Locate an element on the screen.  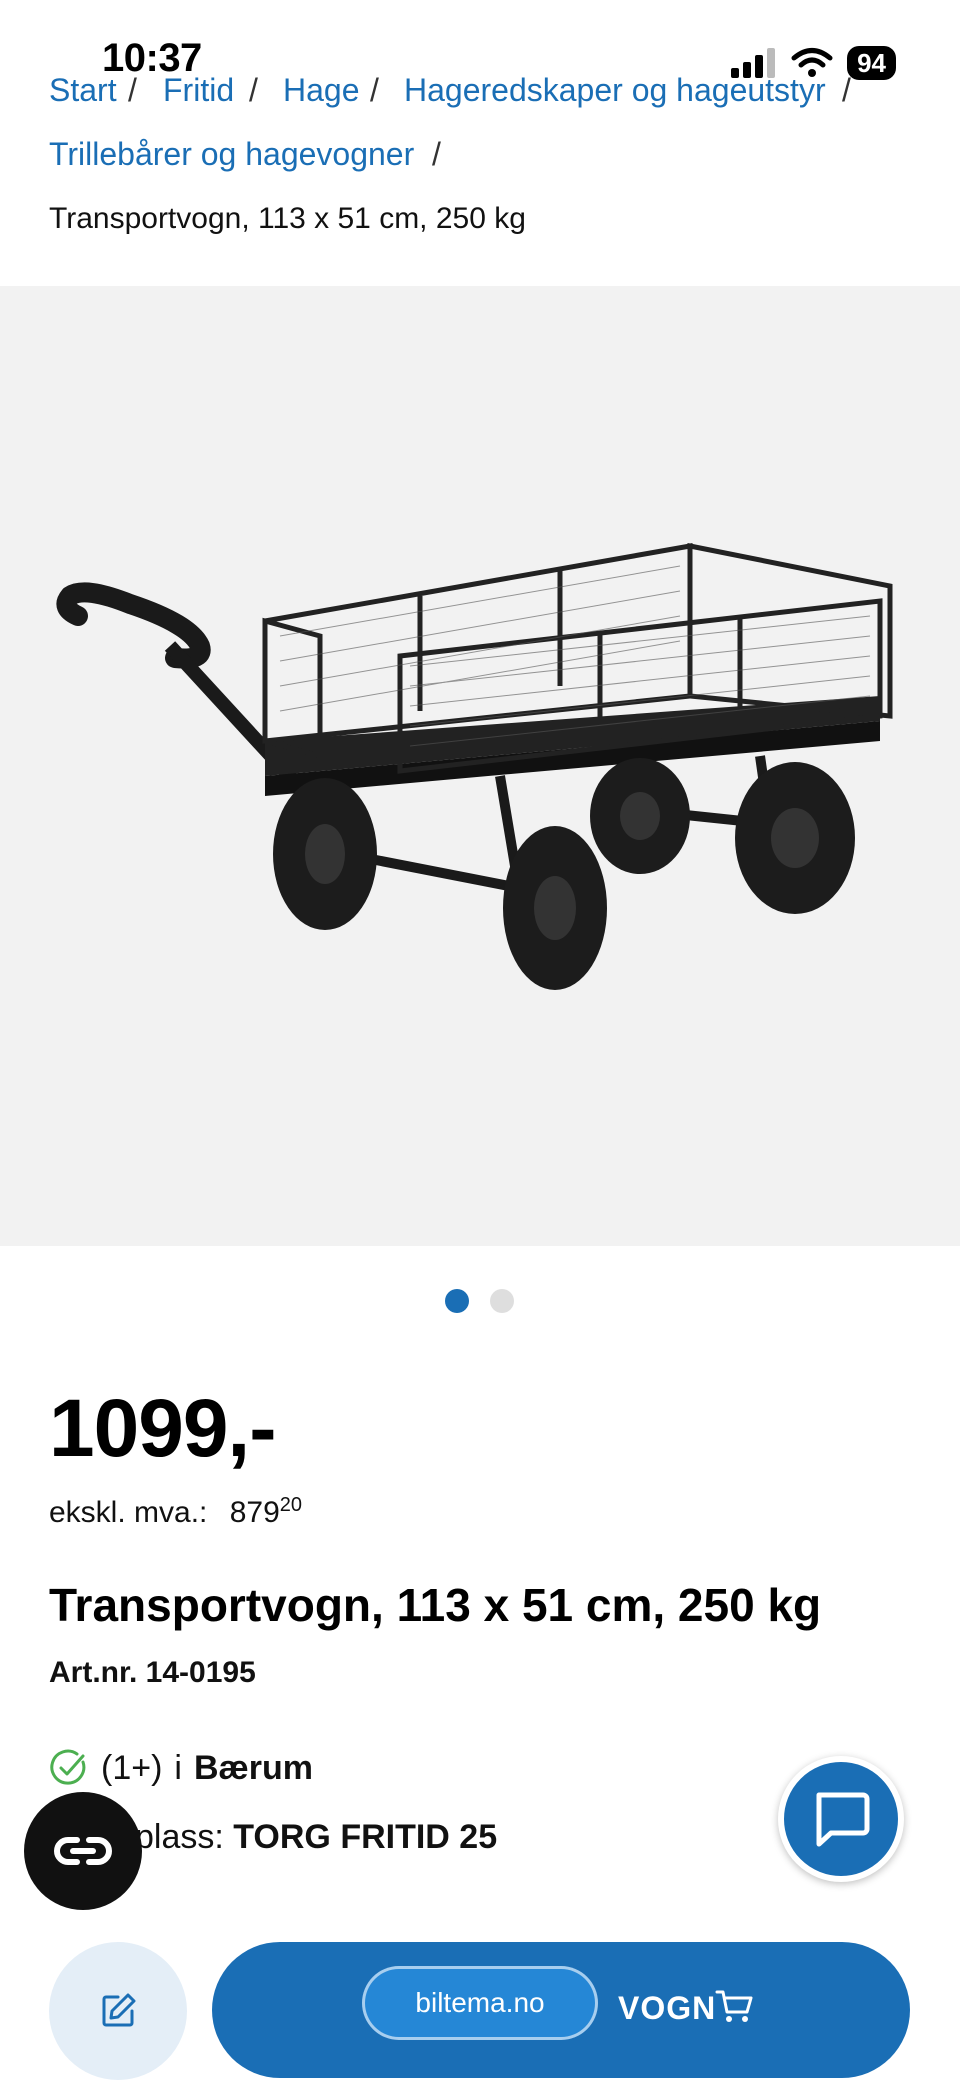
battery-indicator: 94 is located at coordinates (871, 63).